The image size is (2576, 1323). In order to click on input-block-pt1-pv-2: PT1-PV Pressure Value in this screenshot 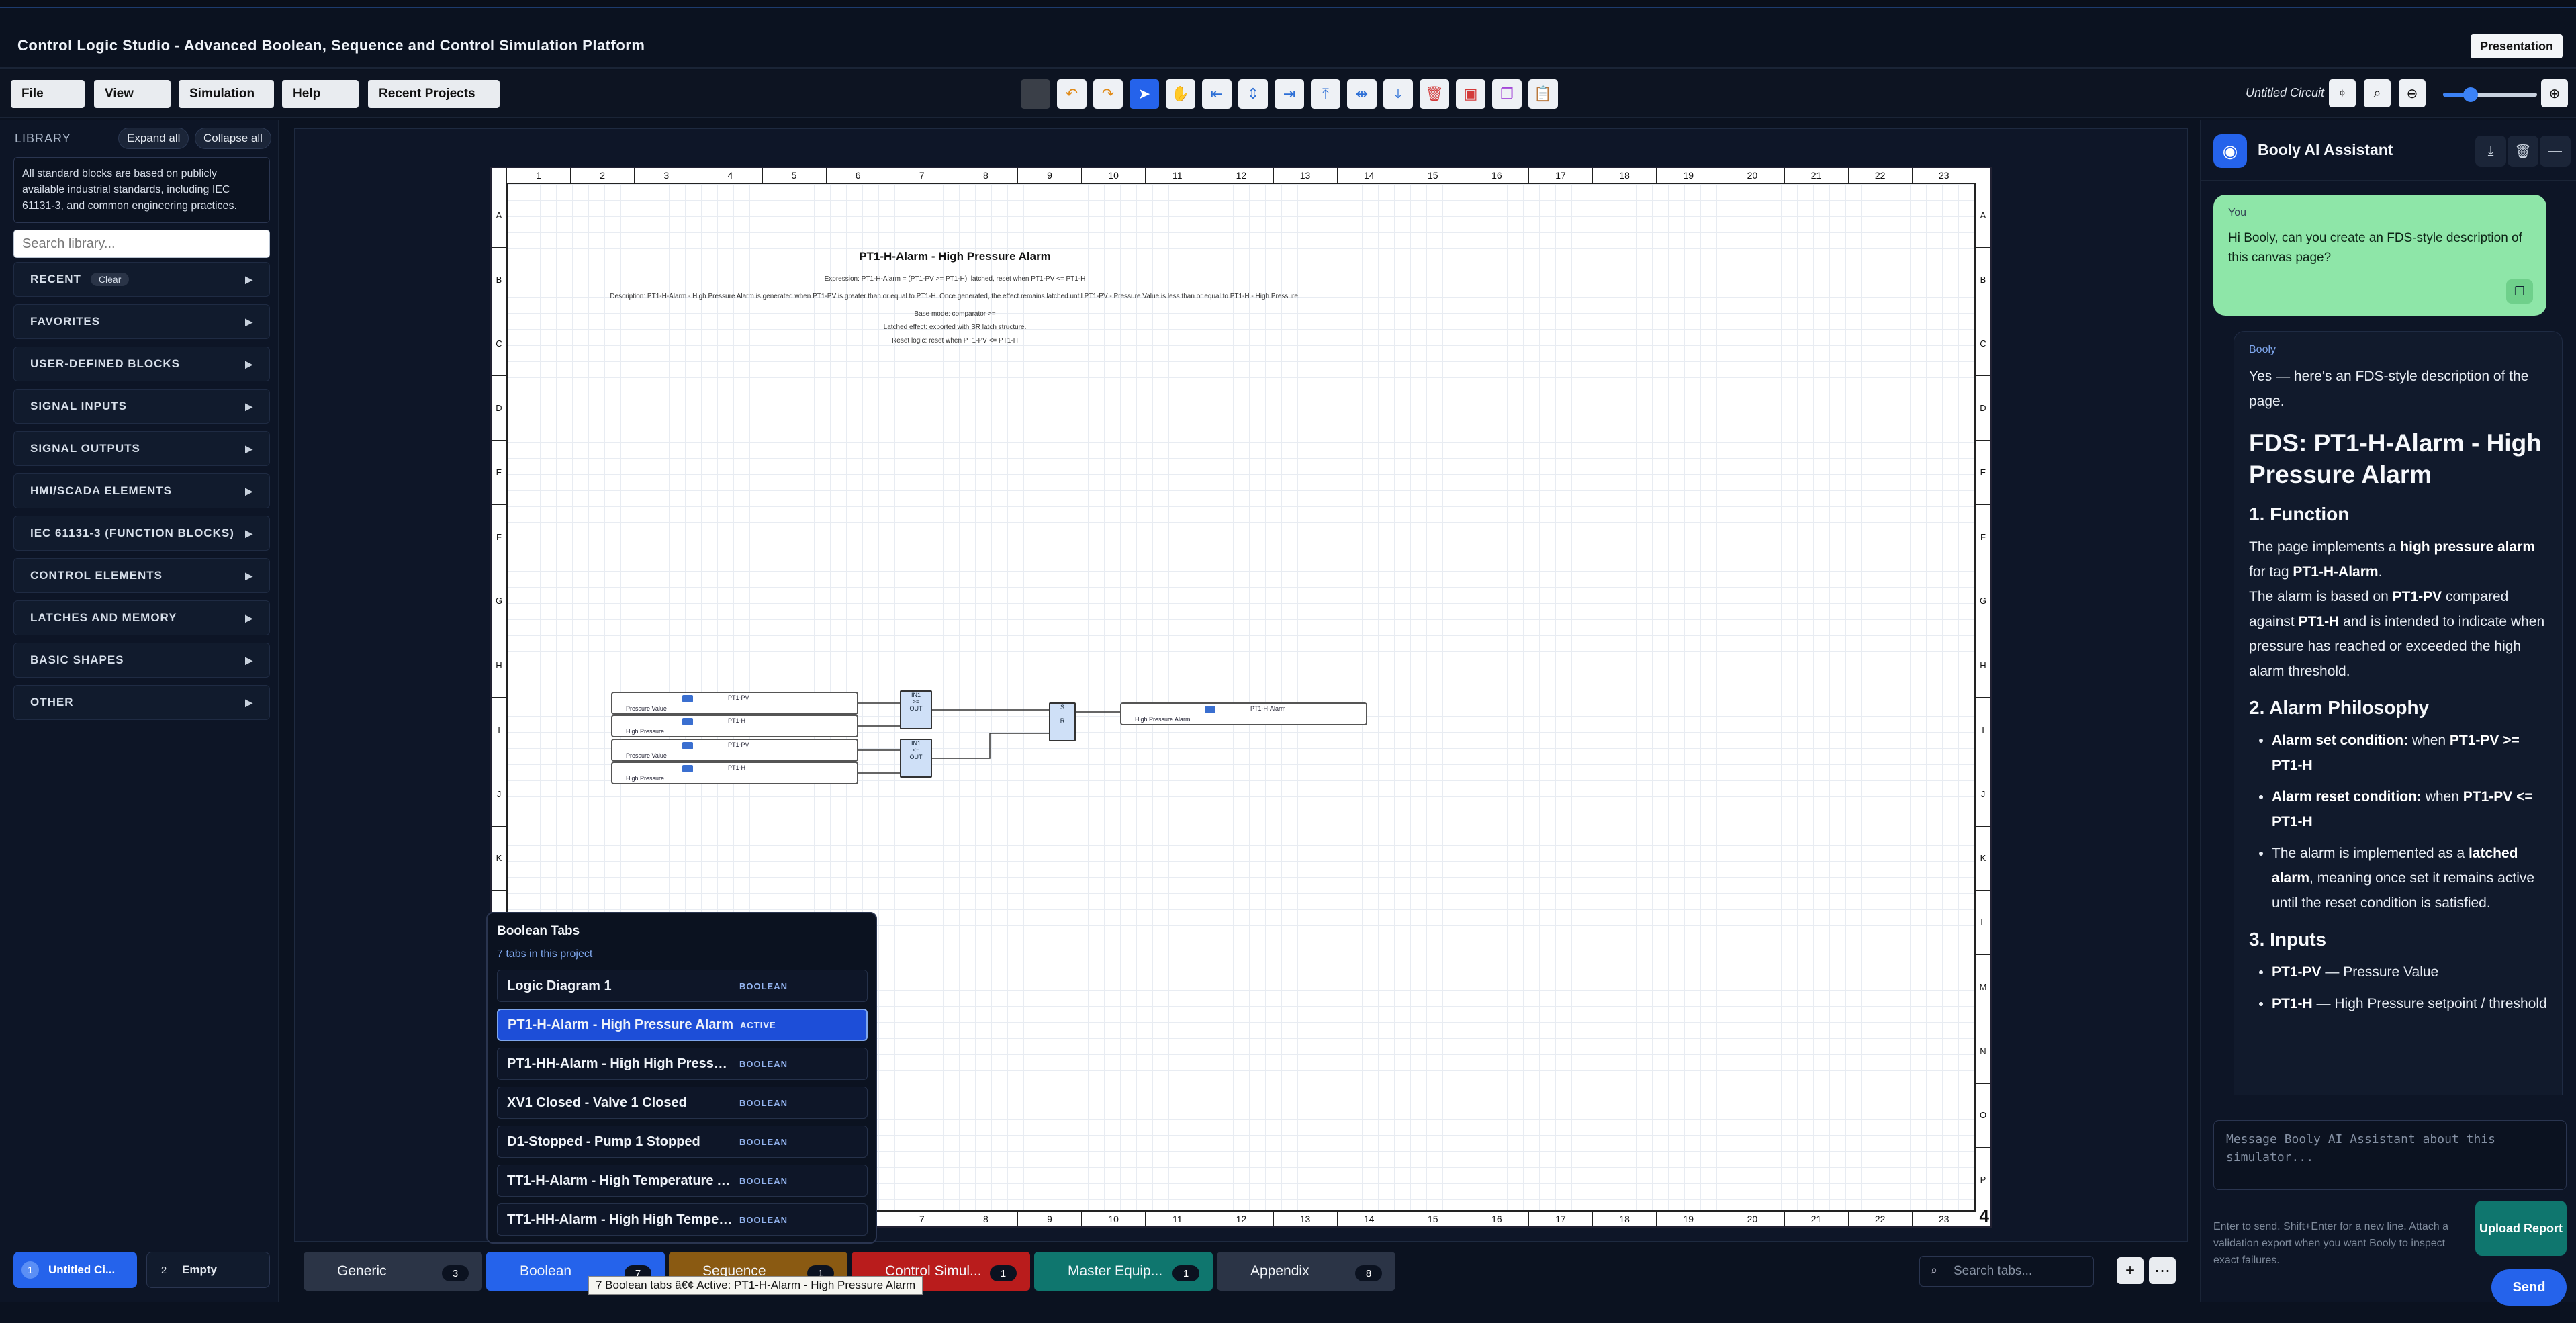, I will do `click(734, 750)`.